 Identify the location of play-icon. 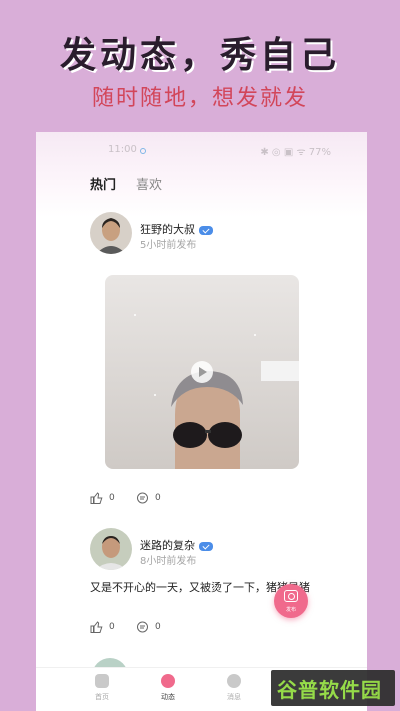
(202, 372).